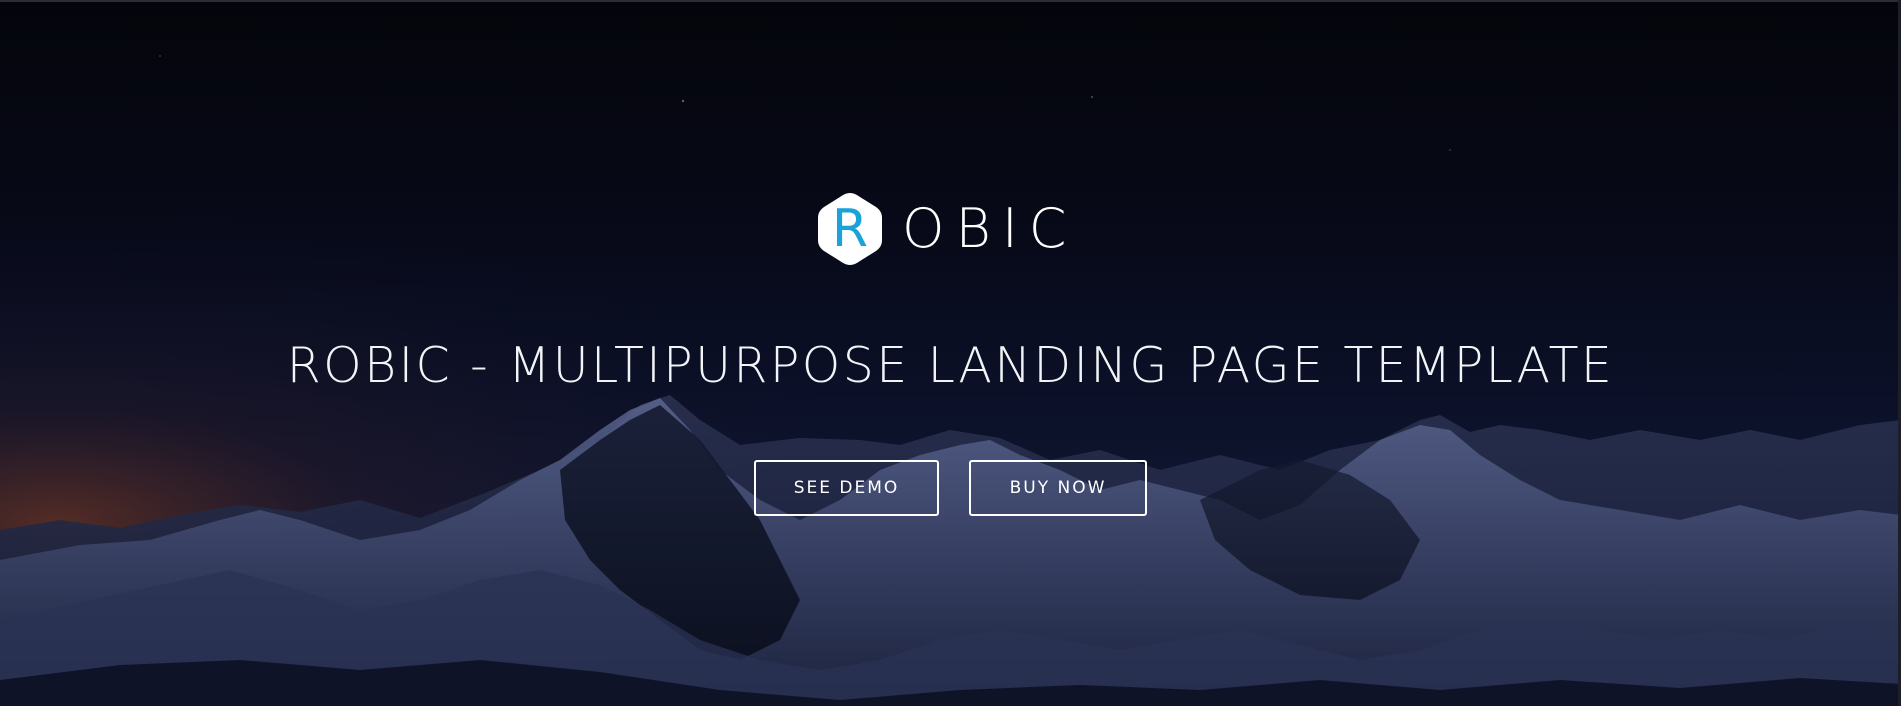  I want to click on logo-letter: R, so click(850, 229).